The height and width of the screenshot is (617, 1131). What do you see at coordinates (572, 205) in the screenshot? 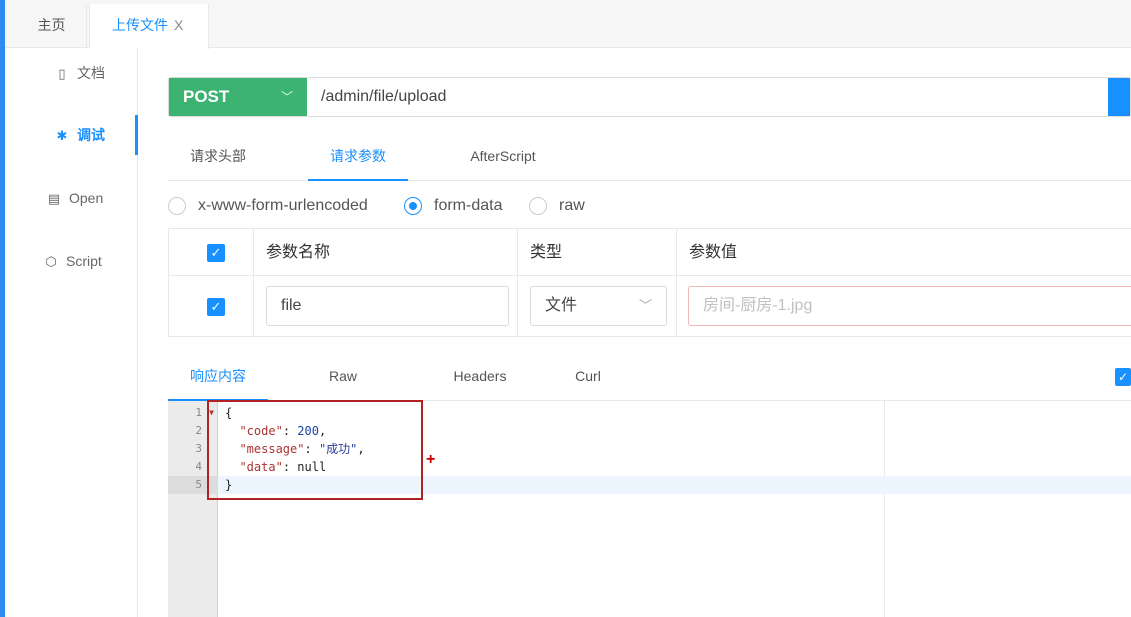
I see `radio-label: raw` at bounding box center [572, 205].